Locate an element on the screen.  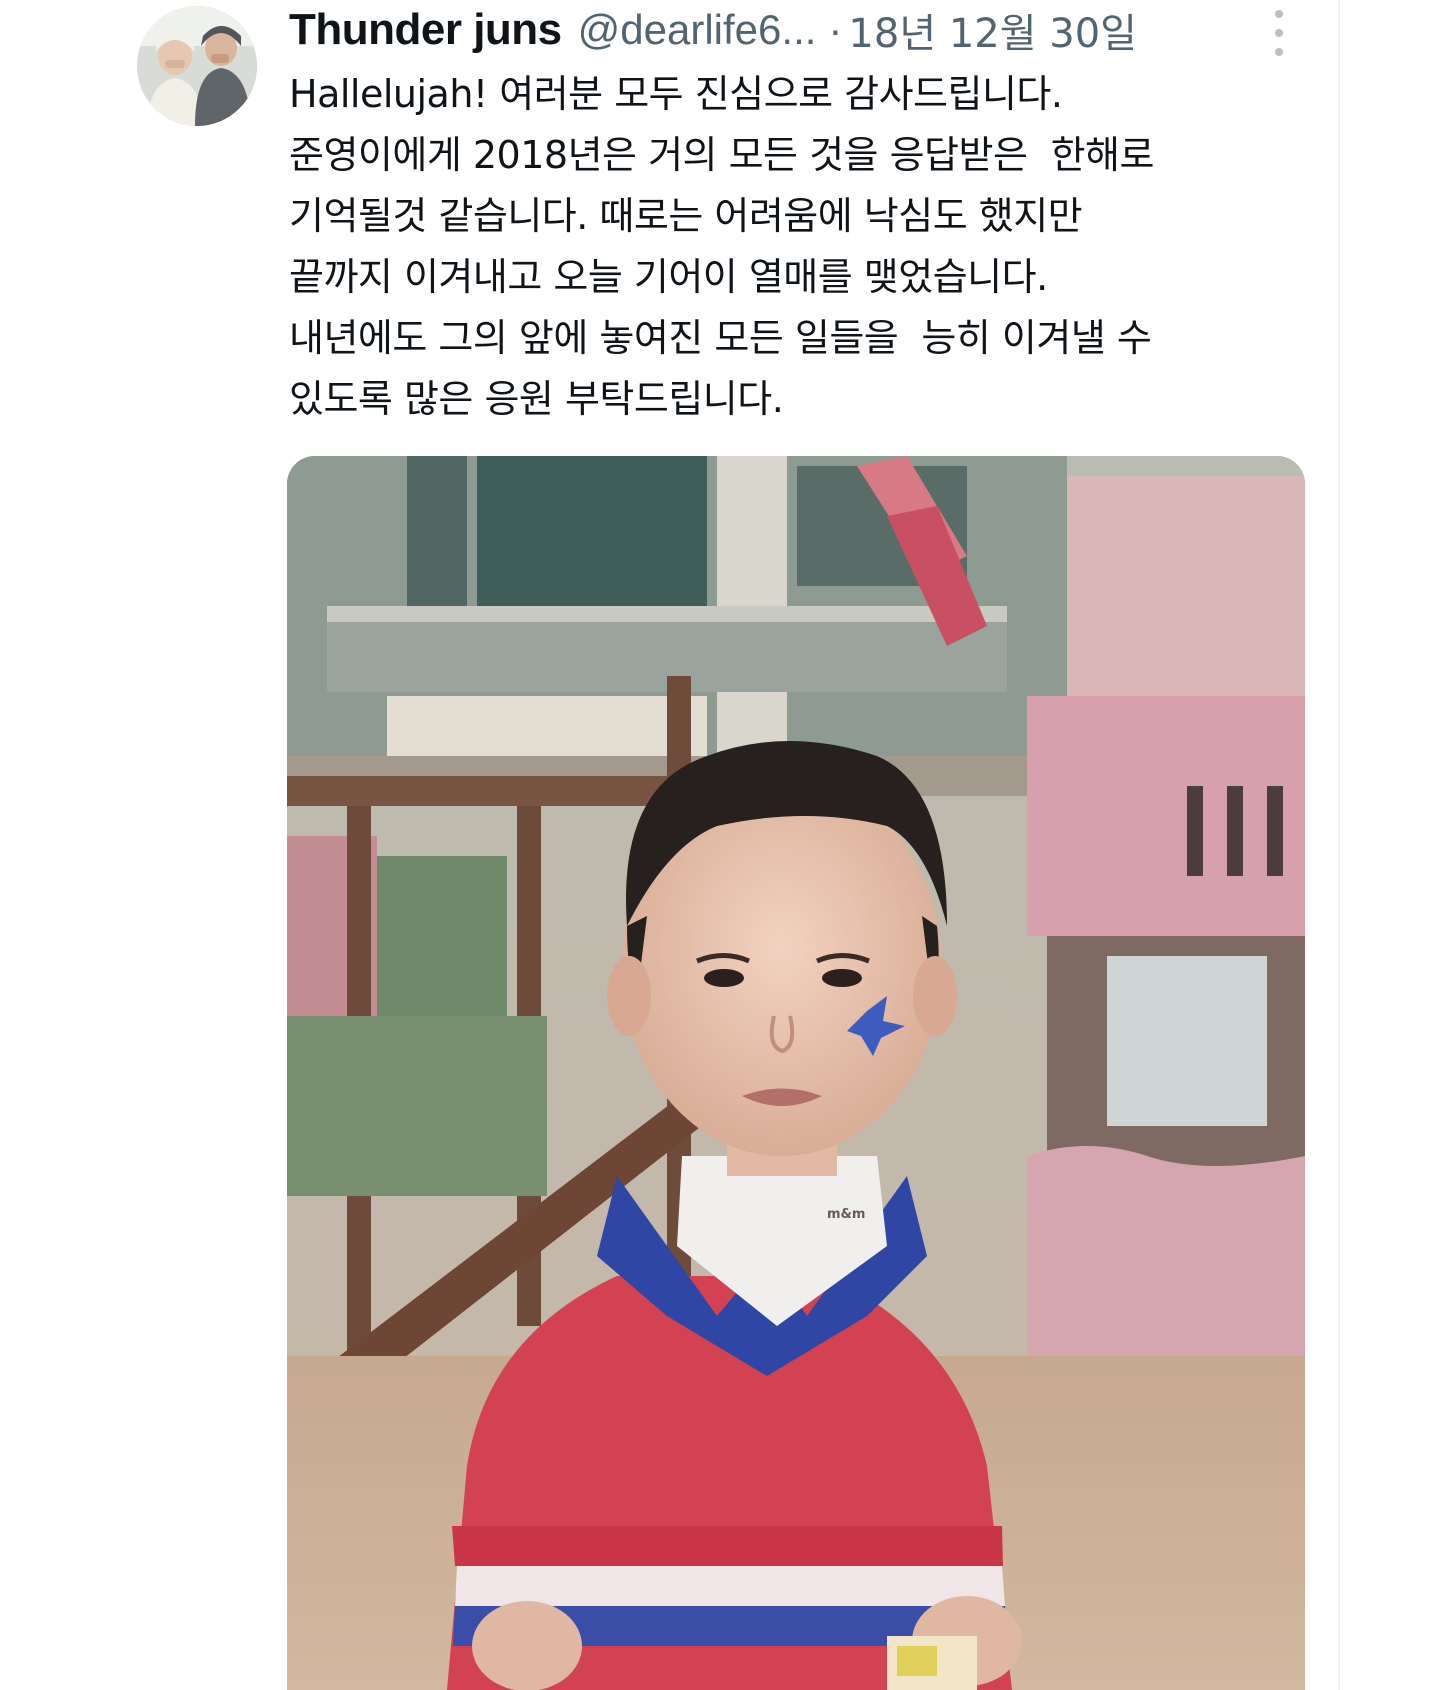
tweet-text-line: 기억될것 같습니다. 때로는 어려움에 낙심도 했지만 is located at coordinates (686, 216).